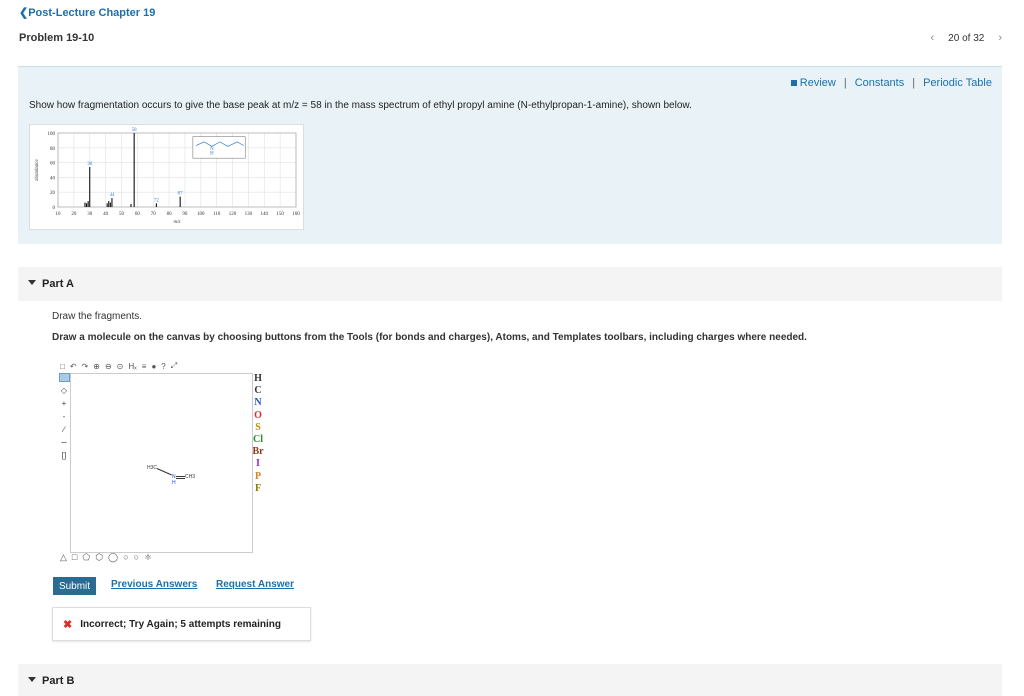 Image resolution: width=1024 pixels, height=696 pixels. I want to click on x-tick-label: 100, so click(201, 214).